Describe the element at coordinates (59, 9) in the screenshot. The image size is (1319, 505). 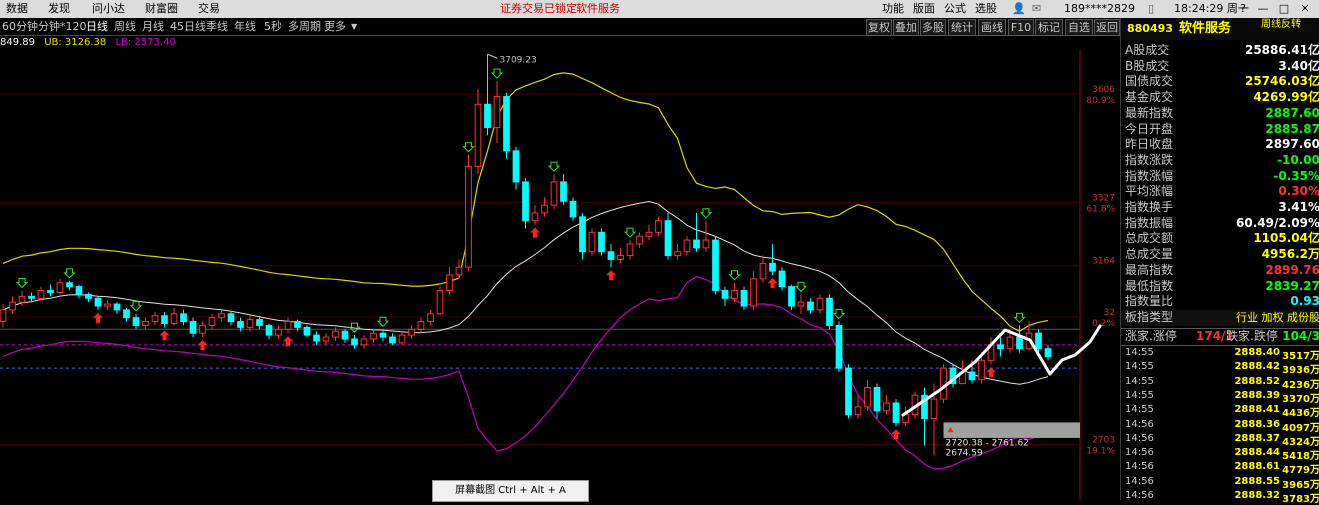
I see `menu-discover: 发现` at that location.